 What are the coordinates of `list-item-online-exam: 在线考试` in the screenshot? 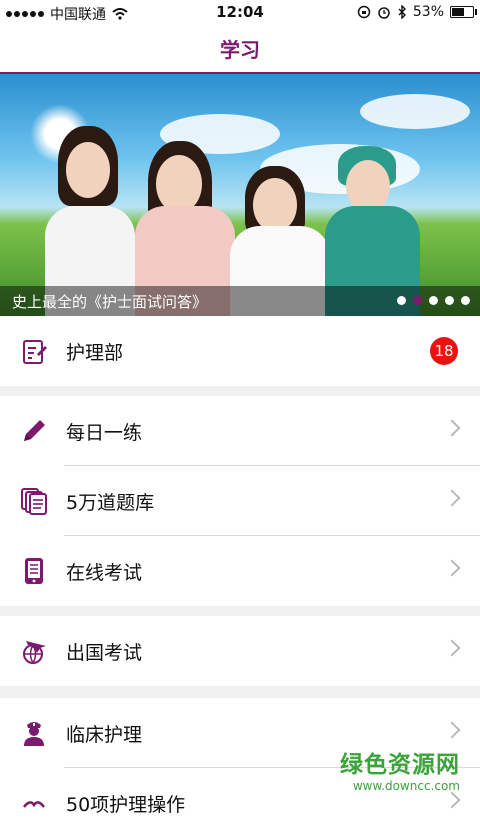 It's located at (240, 571).